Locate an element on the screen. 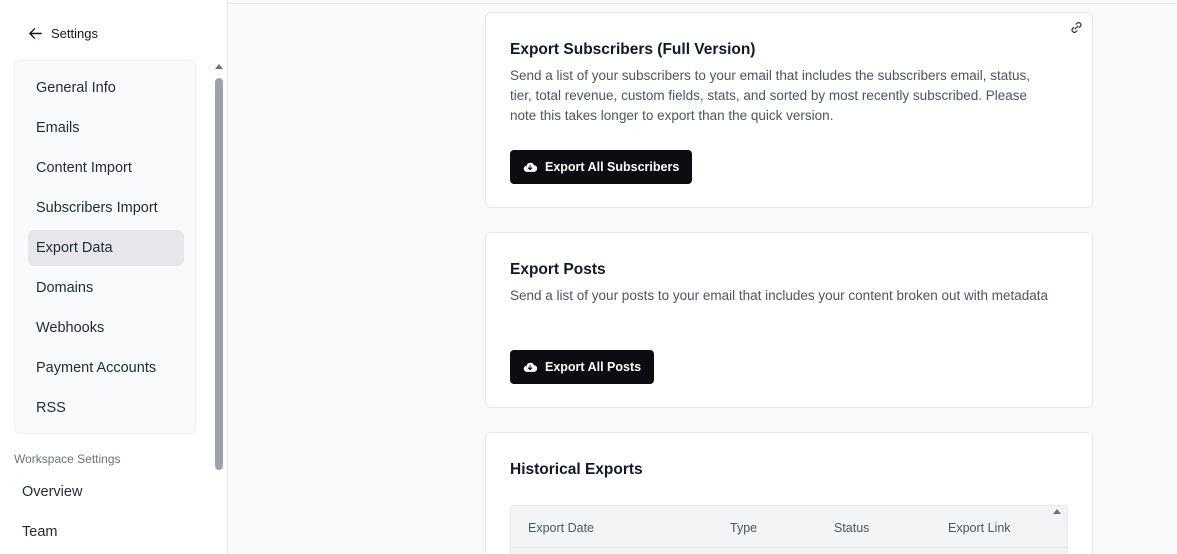 The width and height of the screenshot is (1177, 554). historical-exports-table: Export Date Type Status Export Link is located at coordinates (789, 529).